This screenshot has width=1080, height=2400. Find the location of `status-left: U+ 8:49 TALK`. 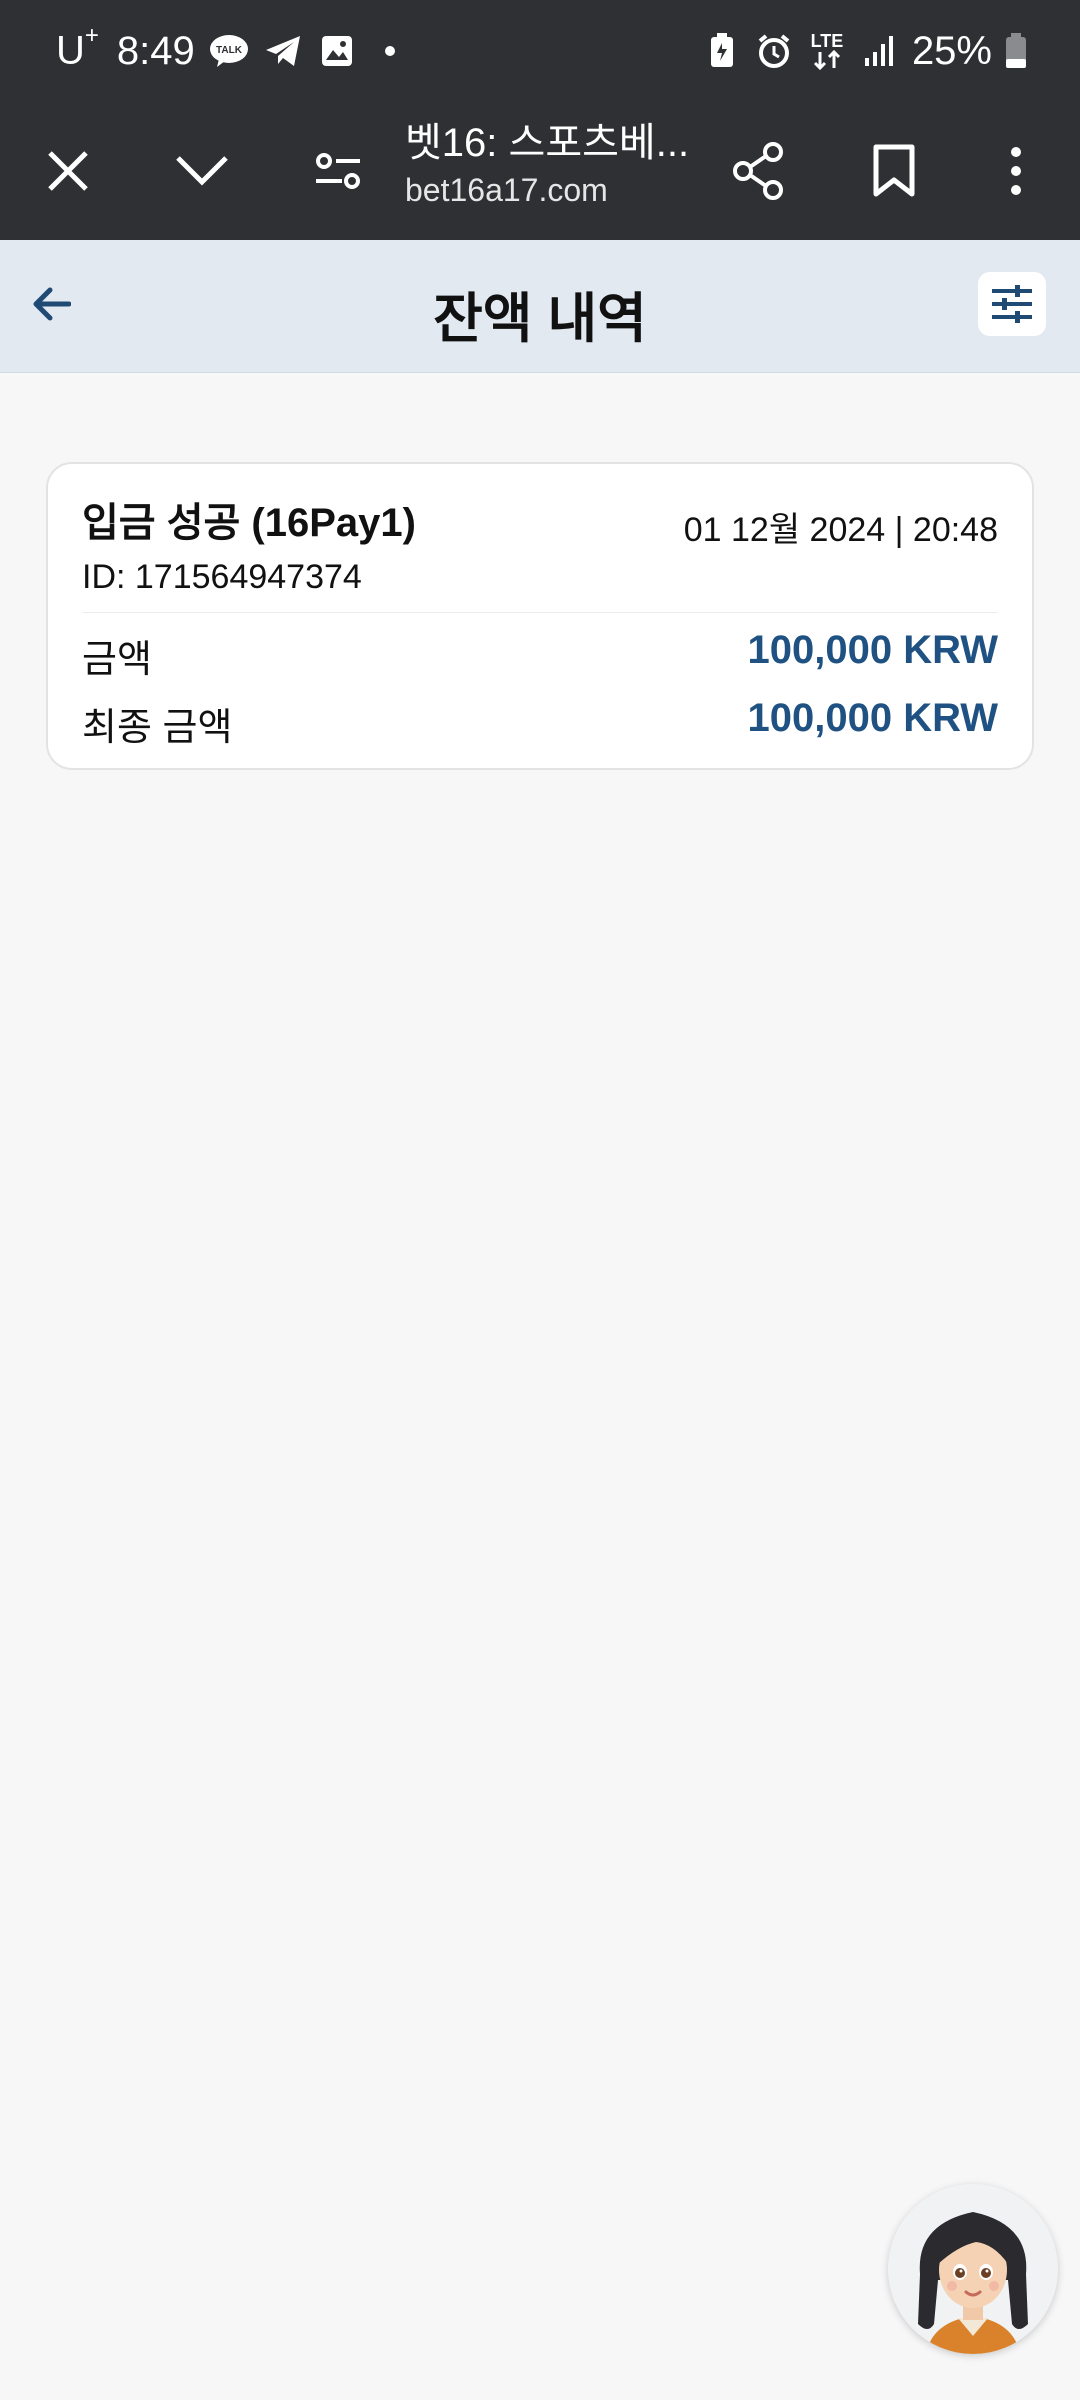

status-left: U+ 8:49 TALK is located at coordinates (225, 50).